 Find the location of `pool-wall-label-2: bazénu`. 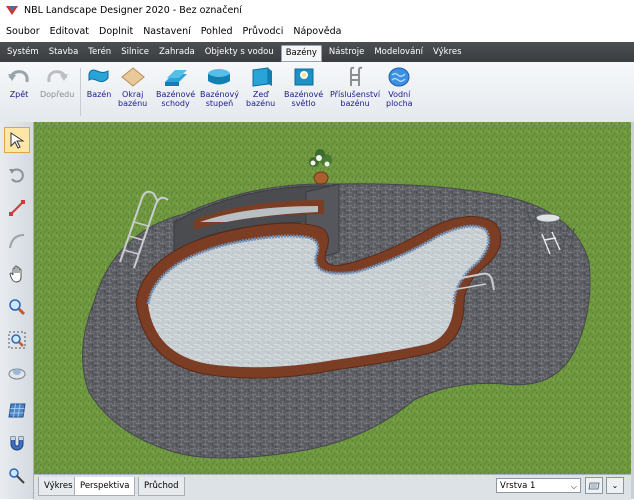

pool-wall-label-2: bazénu is located at coordinates (261, 103).